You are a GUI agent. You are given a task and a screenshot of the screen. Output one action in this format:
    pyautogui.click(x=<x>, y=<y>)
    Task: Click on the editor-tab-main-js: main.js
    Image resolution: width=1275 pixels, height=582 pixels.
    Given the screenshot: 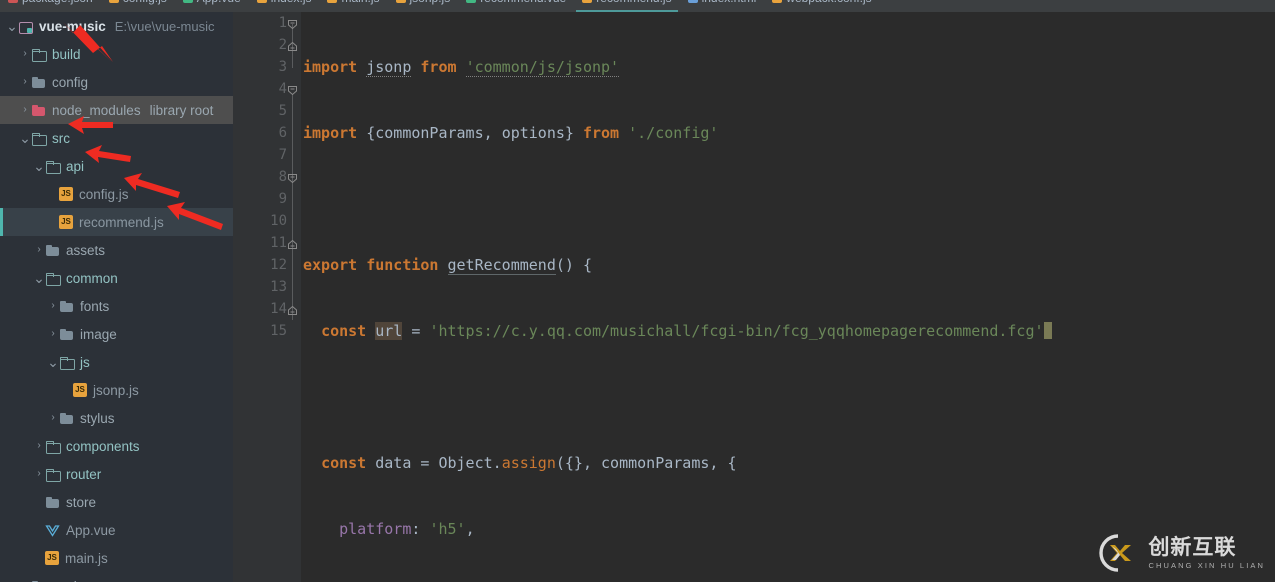 What is the action you would take?
    pyautogui.click(x=353, y=6)
    